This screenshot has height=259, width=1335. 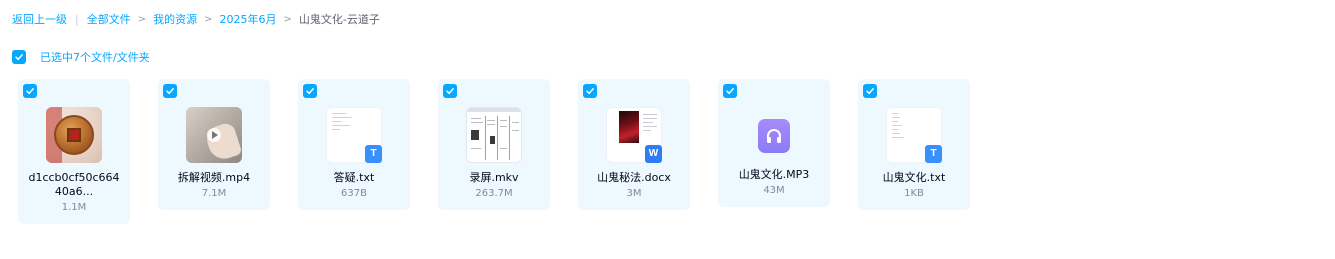 What do you see at coordinates (109, 19) in the screenshot?
I see `breadcrumb-all-files: 全部文件` at bounding box center [109, 19].